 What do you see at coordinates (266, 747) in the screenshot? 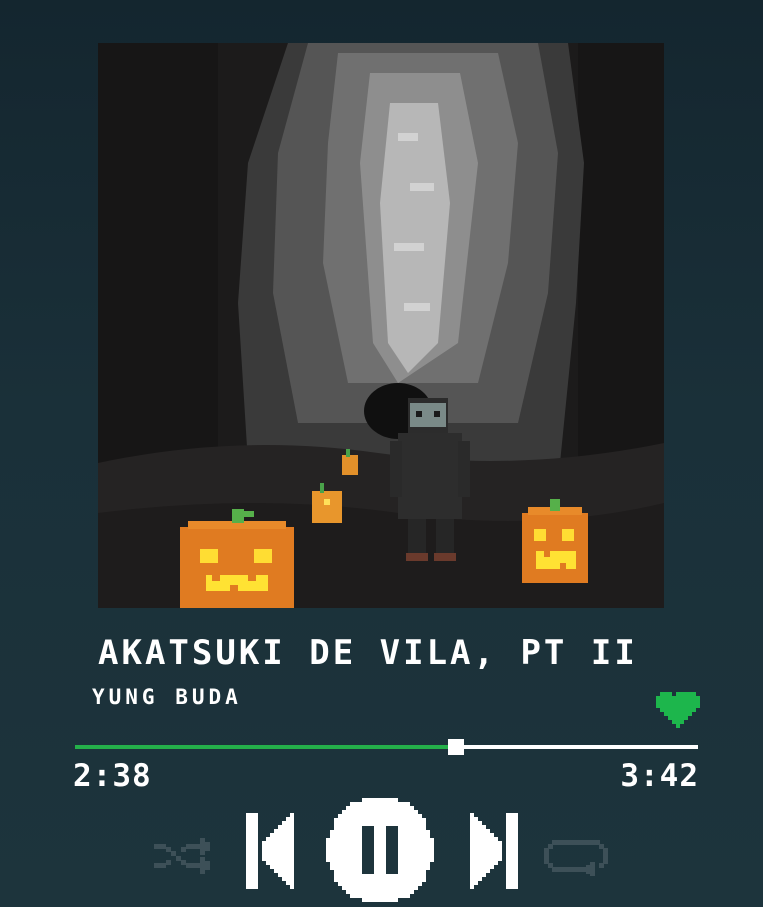
I see `progress-fill` at bounding box center [266, 747].